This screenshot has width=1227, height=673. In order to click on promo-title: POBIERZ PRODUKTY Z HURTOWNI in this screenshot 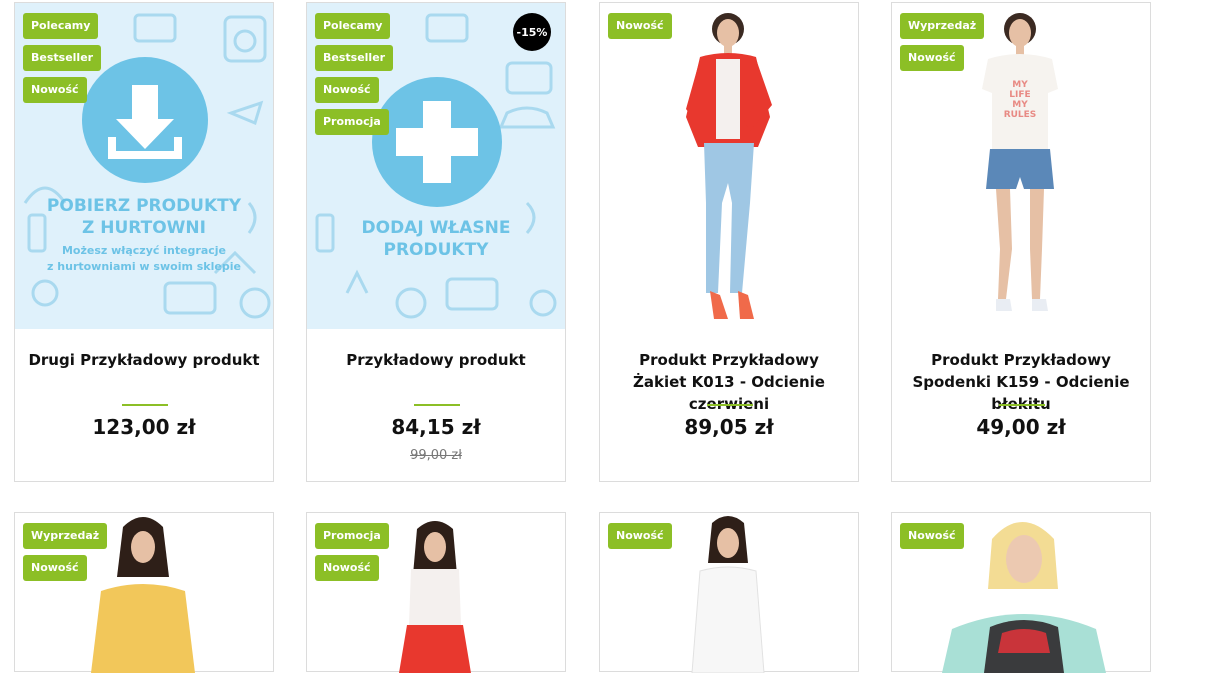, I will do `click(144, 217)`.